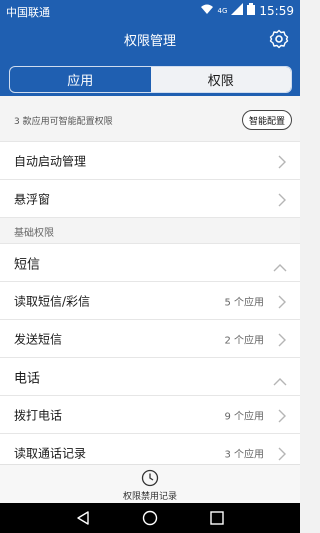  I want to click on smart-config-banner: 3 款应用可智能配置权限 智能配置, so click(150, 119).